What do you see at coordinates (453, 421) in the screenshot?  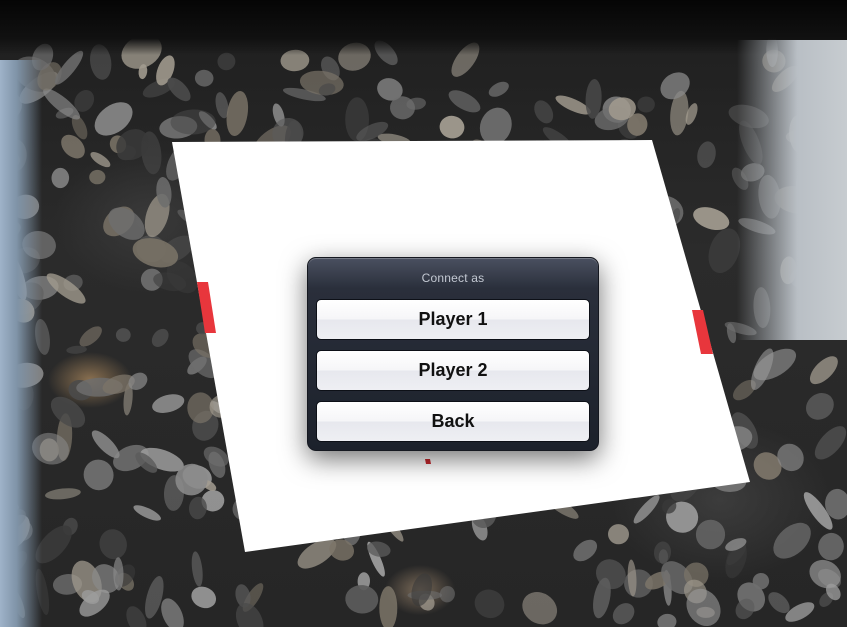 I see `back-button: Back` at bounding box center [453, 421].